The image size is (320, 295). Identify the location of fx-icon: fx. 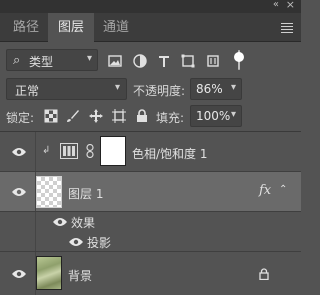
(265, 190).